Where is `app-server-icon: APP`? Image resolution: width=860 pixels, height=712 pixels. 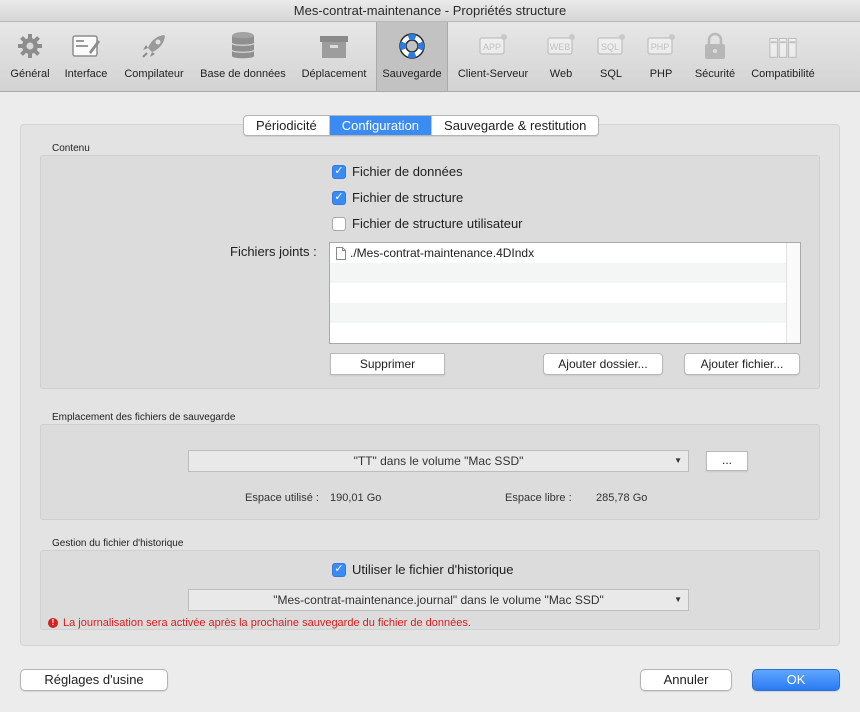
app-server-icon: APP is located at coordinates (493, 46).